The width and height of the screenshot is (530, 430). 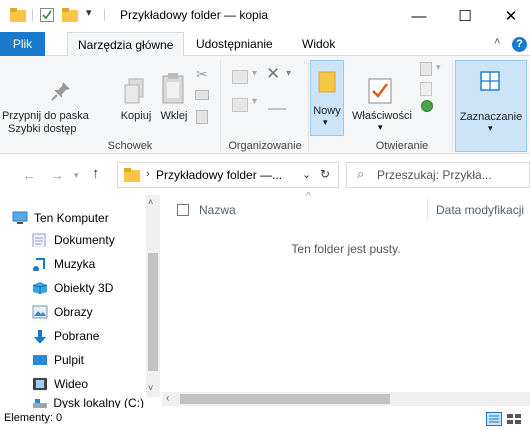 What do you see at coordinates (318, 44) in the screenshot?
I see `tab-view: Widok` at bounding box center [318, 44].